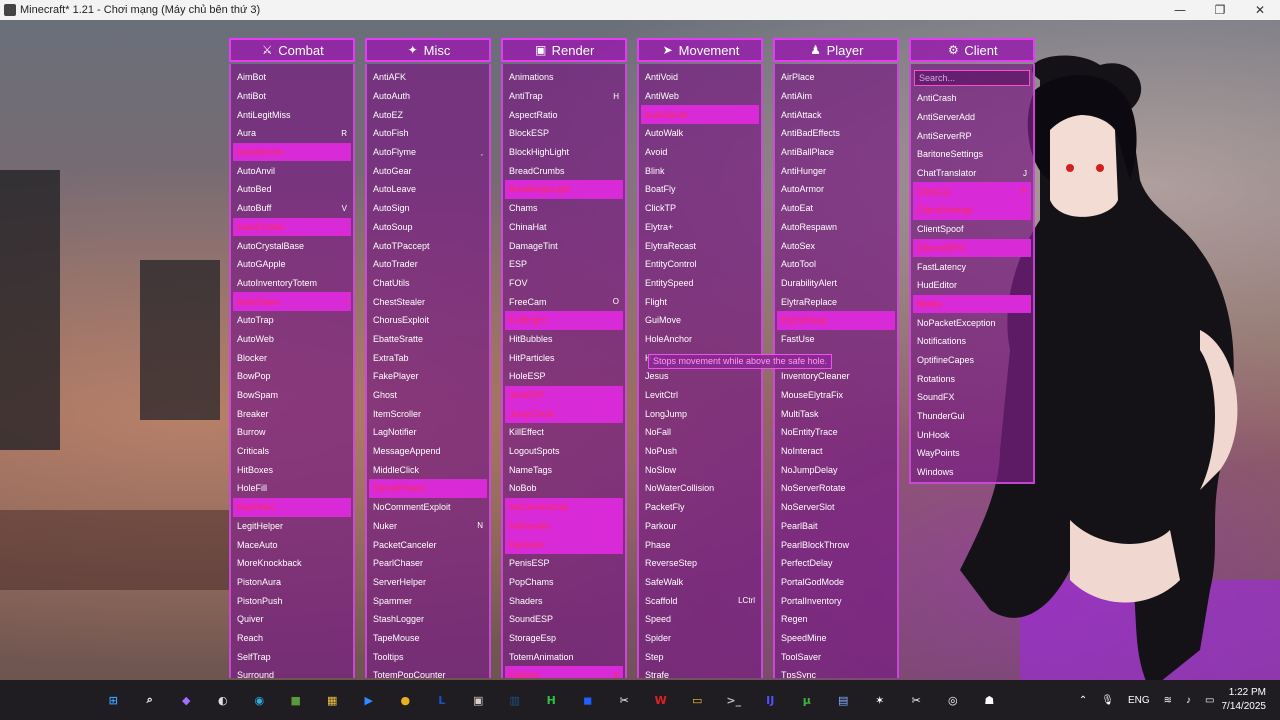 This screenshot has height=720, width=1280. I want to click on module-ghost: Ghost, so click(428, 395).